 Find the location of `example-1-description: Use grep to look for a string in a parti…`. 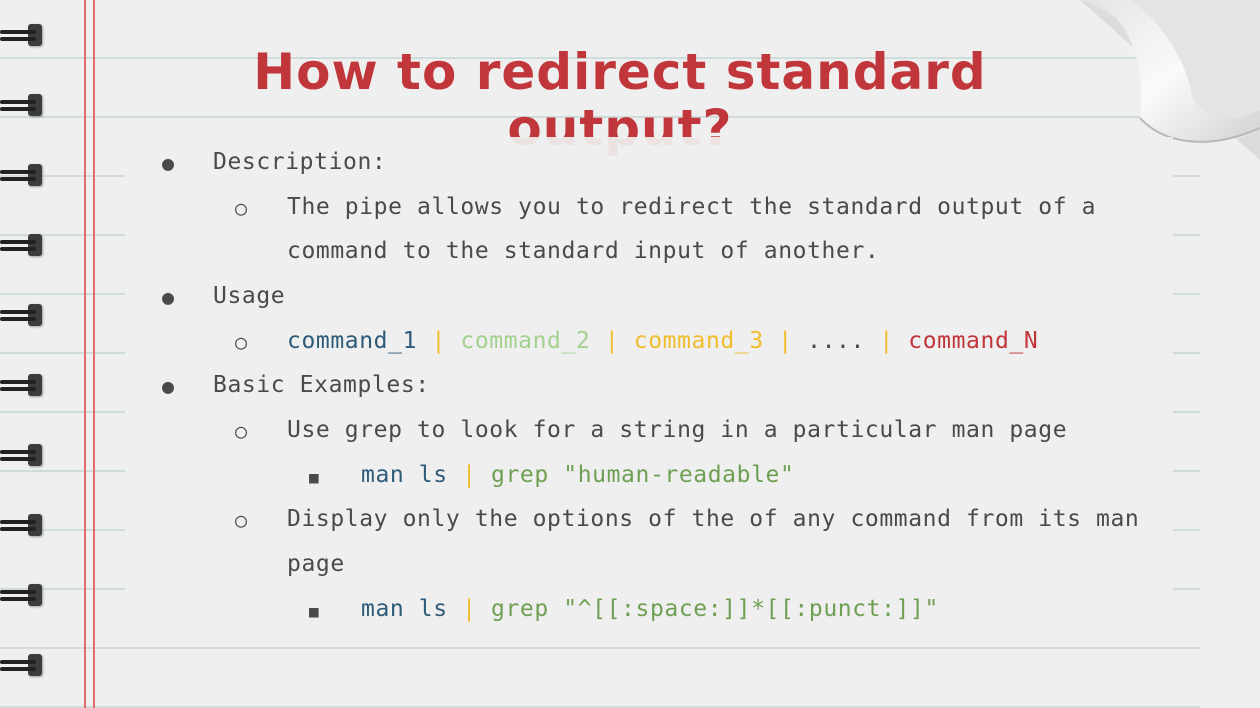

example-1-description: Use grep to look for a string in a parti… is located at coordinates (677, 430).